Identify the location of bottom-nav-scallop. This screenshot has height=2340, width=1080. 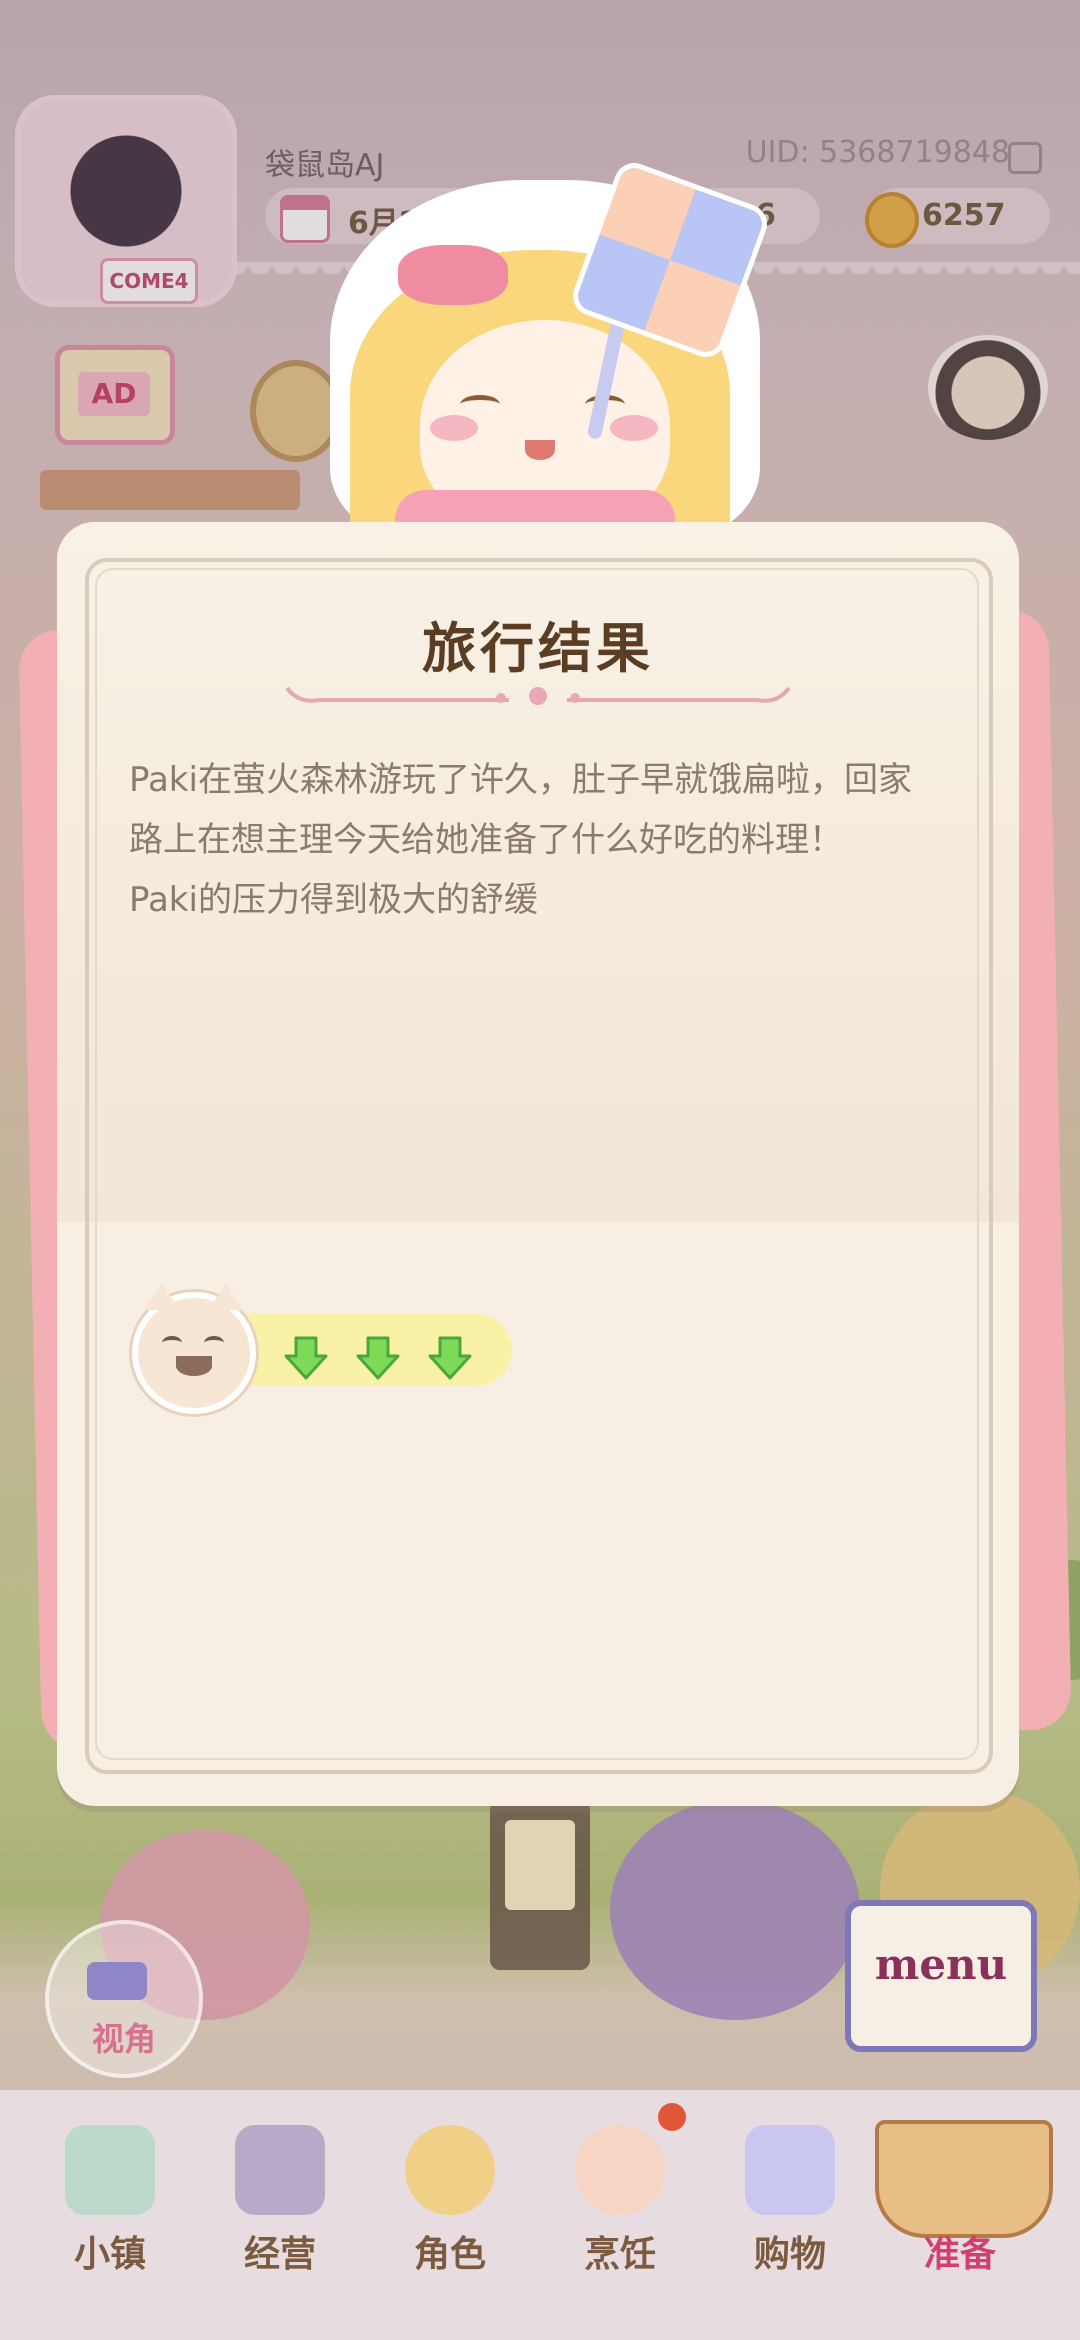
(540, 2092).